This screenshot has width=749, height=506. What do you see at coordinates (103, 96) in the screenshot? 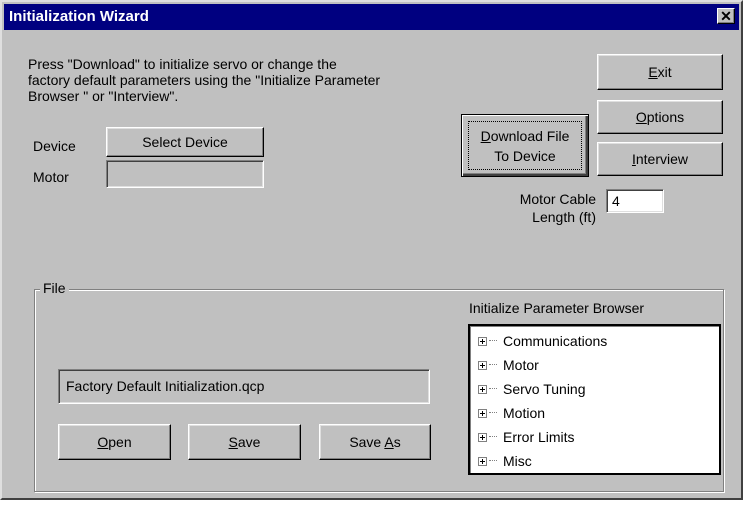
I see `intro-line-3: Browser " or "Interview".` at bounding box center [103, 96].